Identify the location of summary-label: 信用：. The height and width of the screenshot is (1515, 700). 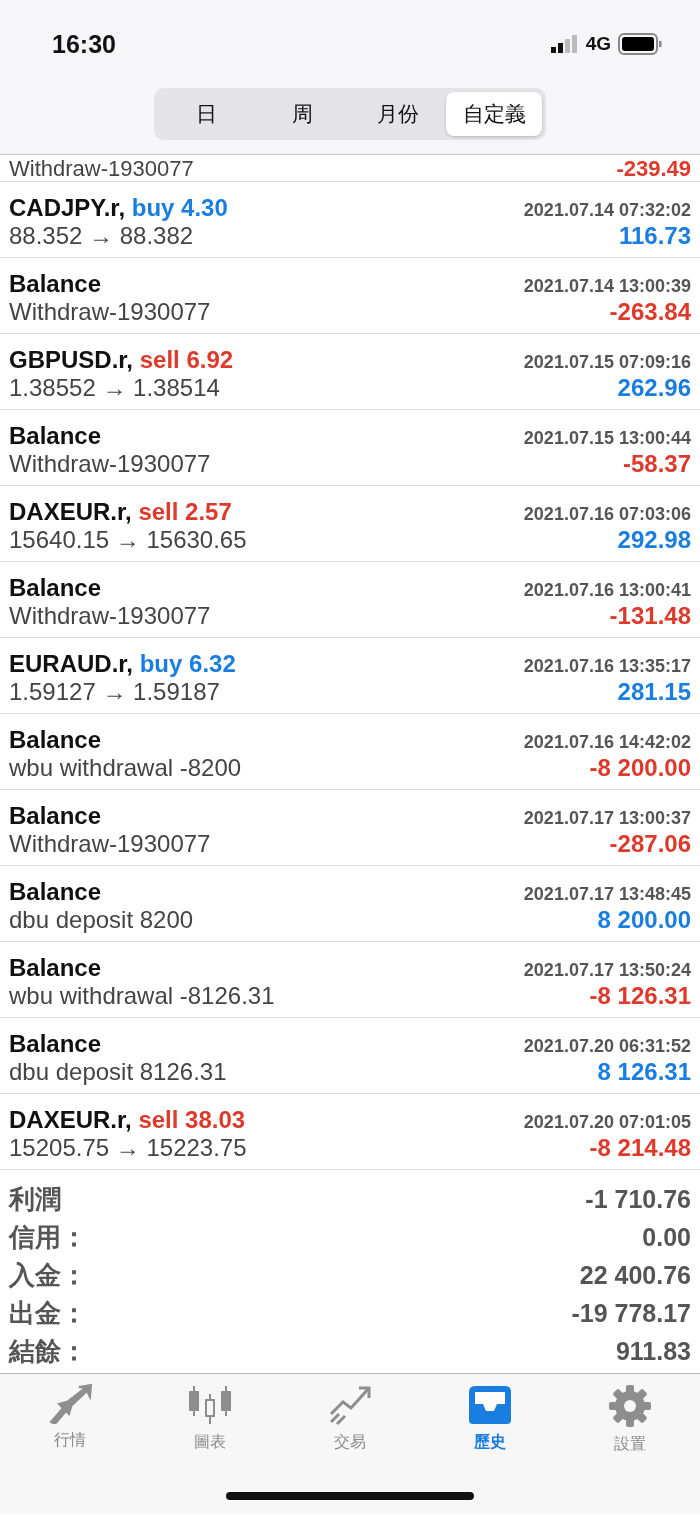
(48, 1237).